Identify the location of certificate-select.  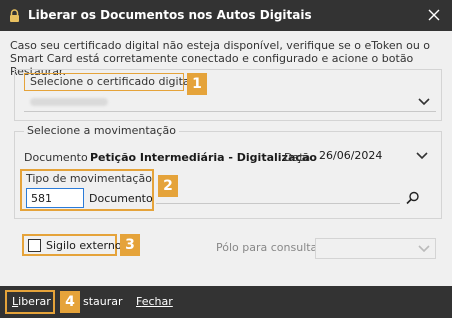
(230, 103).